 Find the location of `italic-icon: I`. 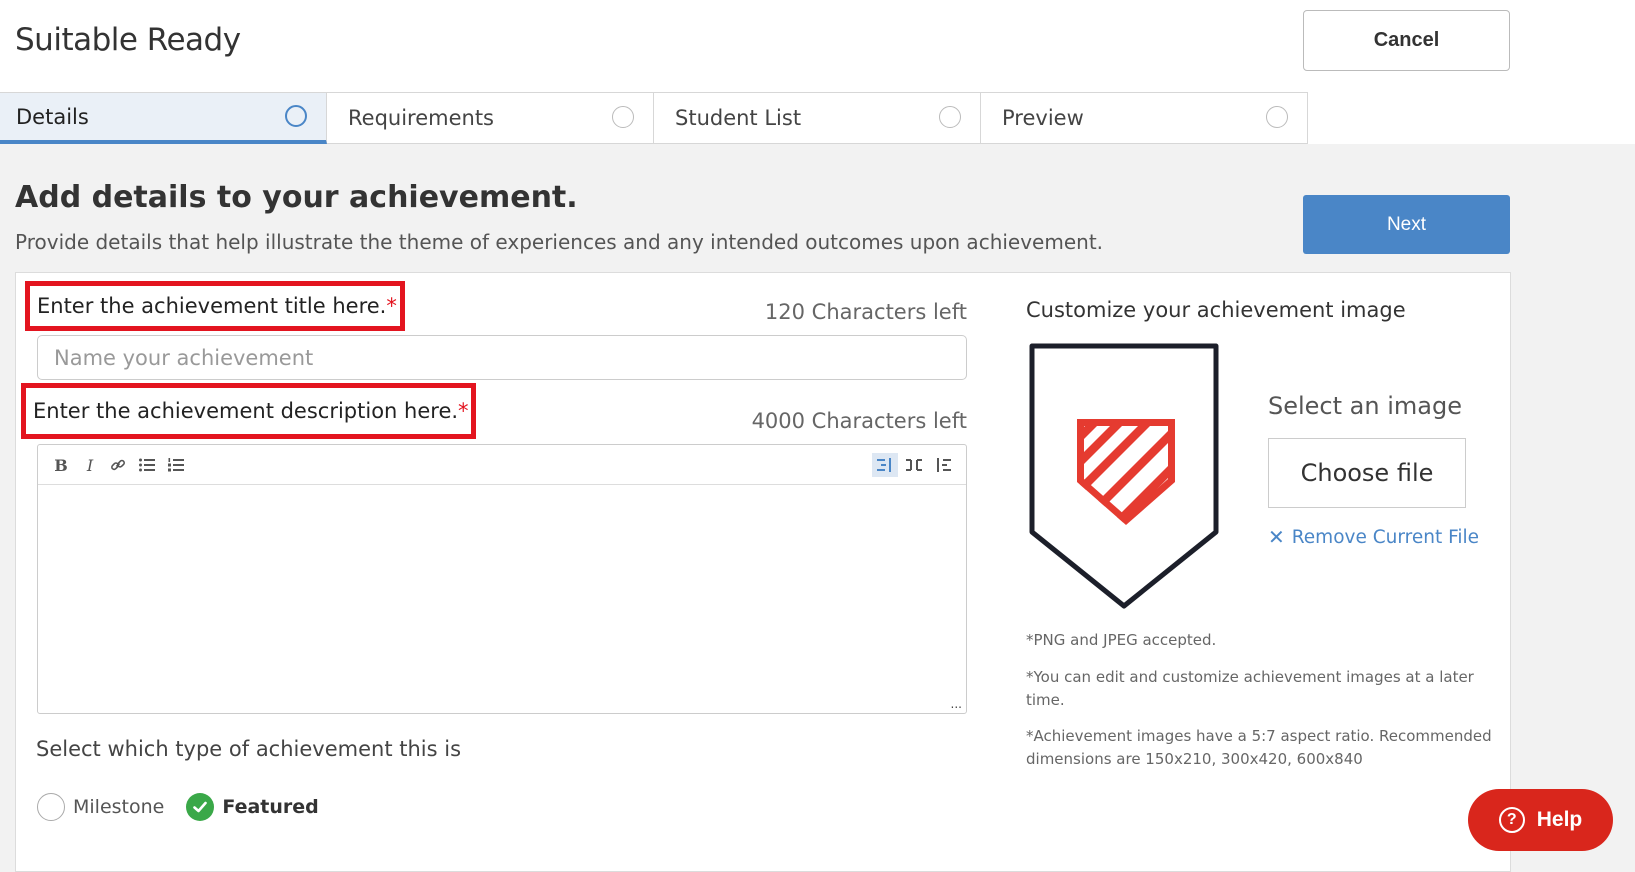

italic-icon: I is located at coordinates (90, 465).